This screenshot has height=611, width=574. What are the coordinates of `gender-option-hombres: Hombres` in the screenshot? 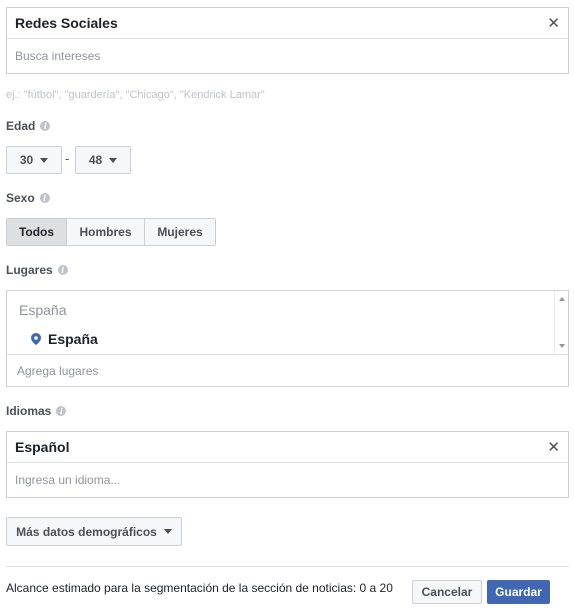 It's located at (106, 232).